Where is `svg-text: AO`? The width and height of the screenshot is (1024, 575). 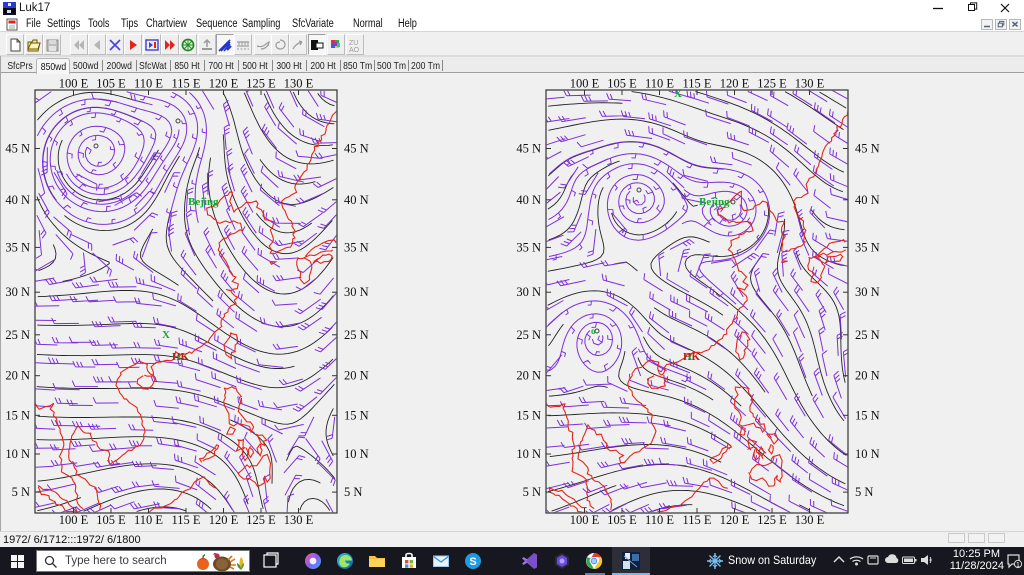 svg-text: AO is located at coordinates (354, 50).